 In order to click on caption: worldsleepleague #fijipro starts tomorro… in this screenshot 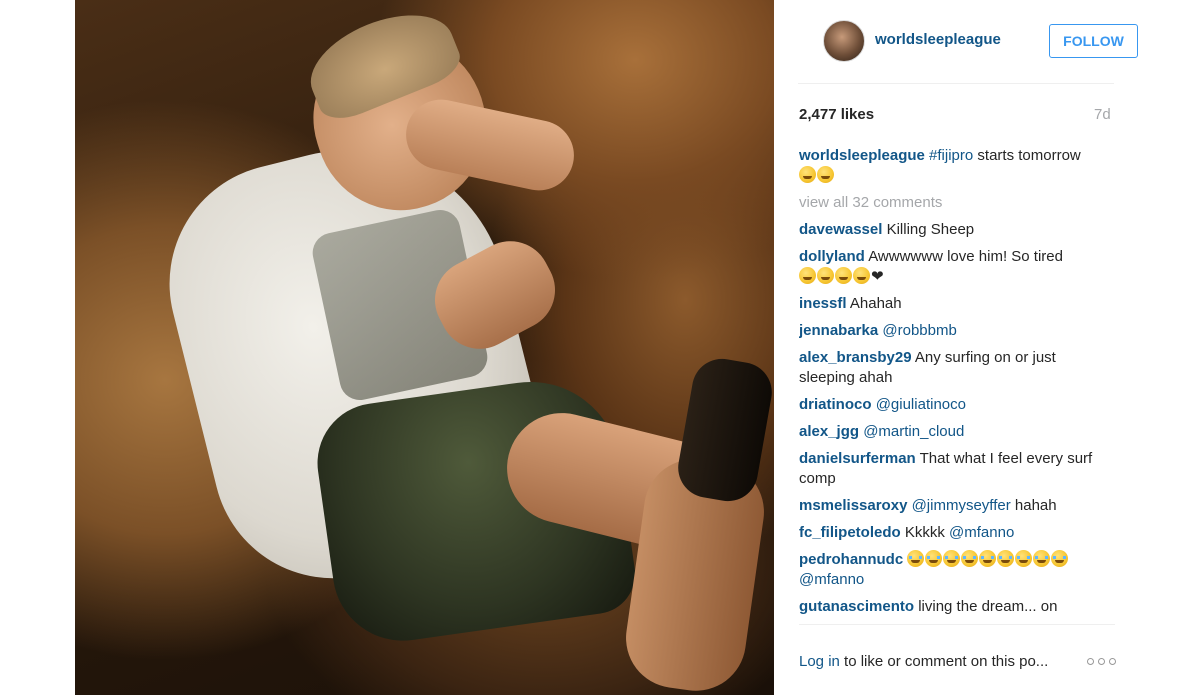, I will do `click(949, 166)`.